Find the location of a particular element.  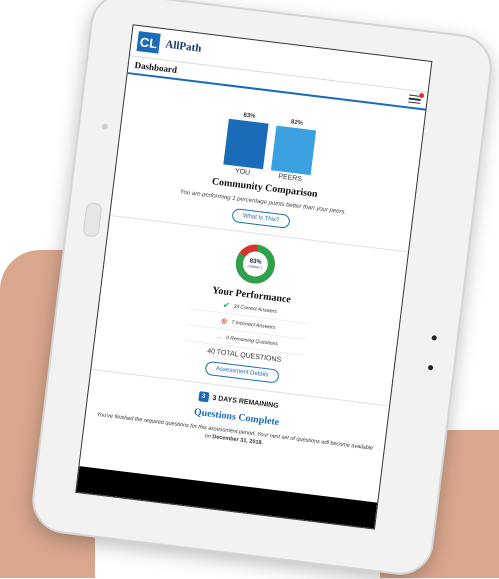

screen-footer-bar is located at coordinates (227, 497).